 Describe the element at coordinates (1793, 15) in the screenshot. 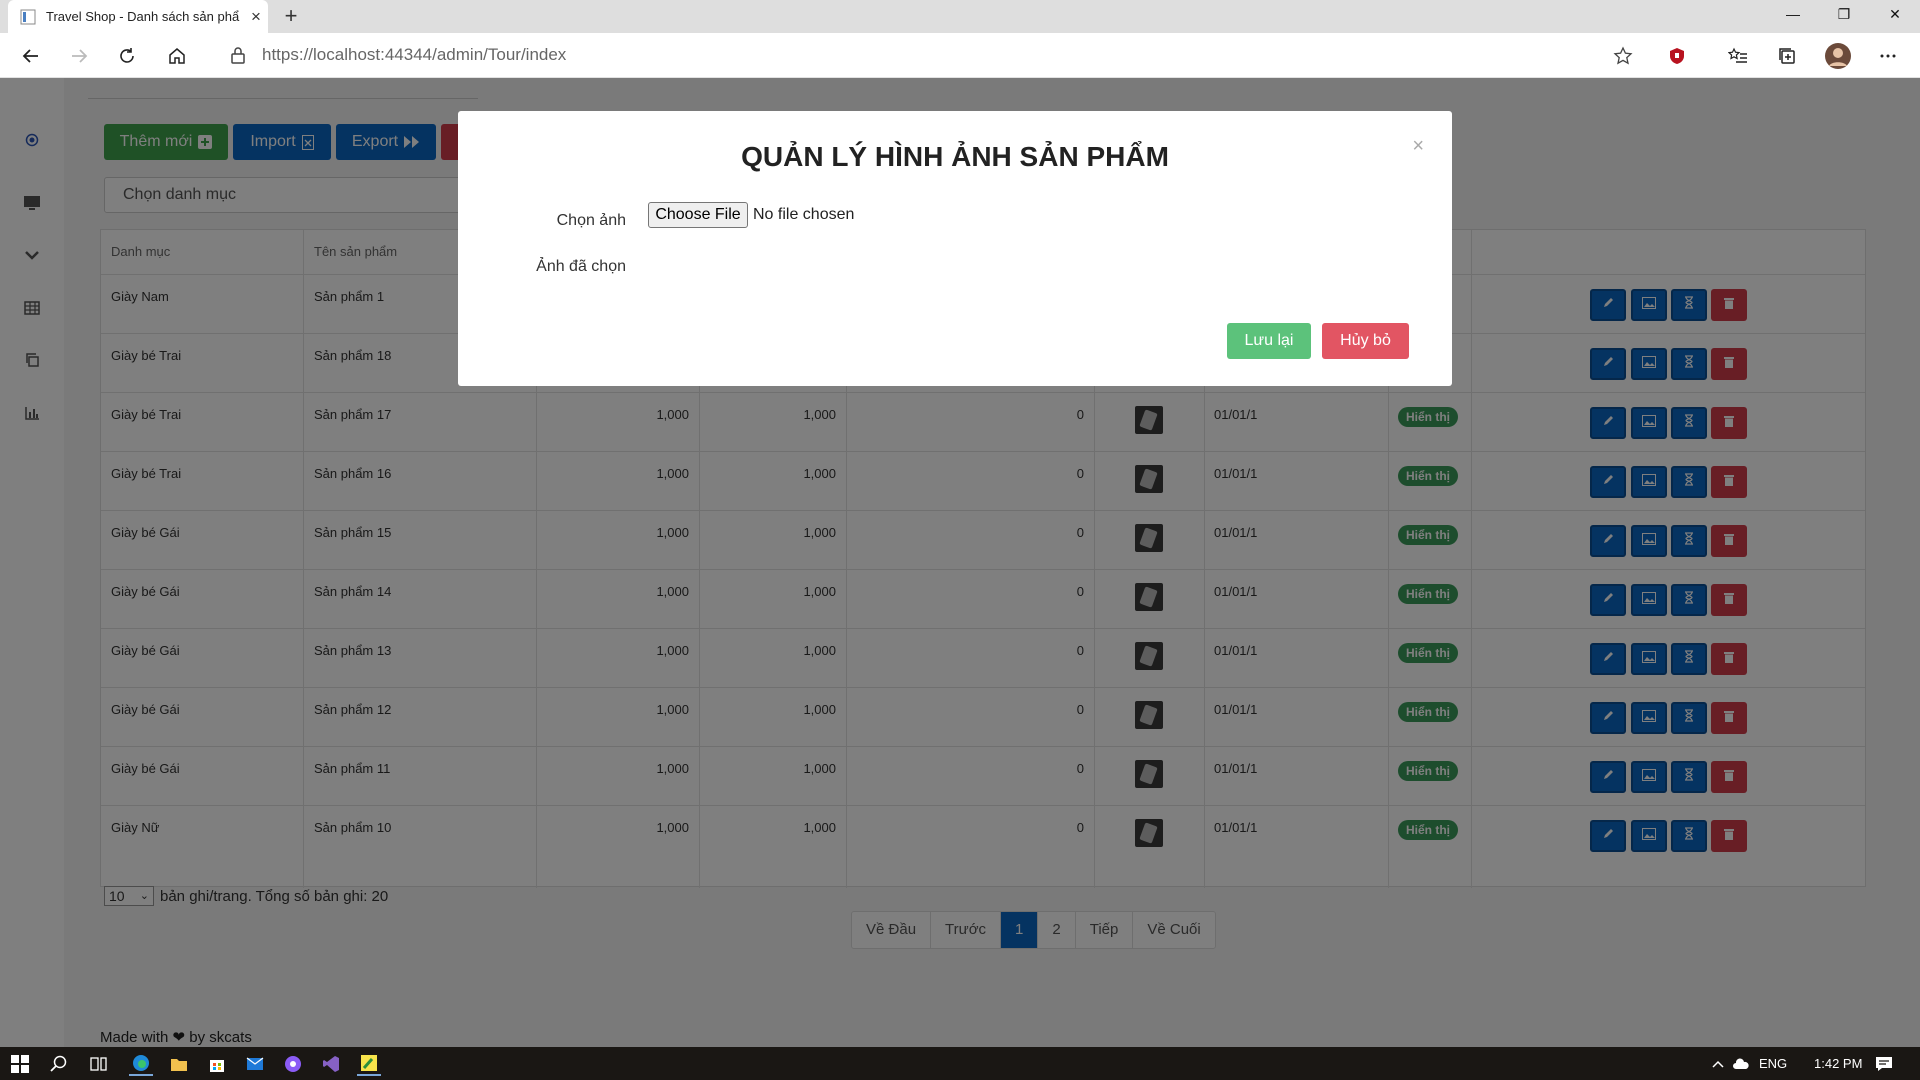

I see `minimize-icon: —` at that location.